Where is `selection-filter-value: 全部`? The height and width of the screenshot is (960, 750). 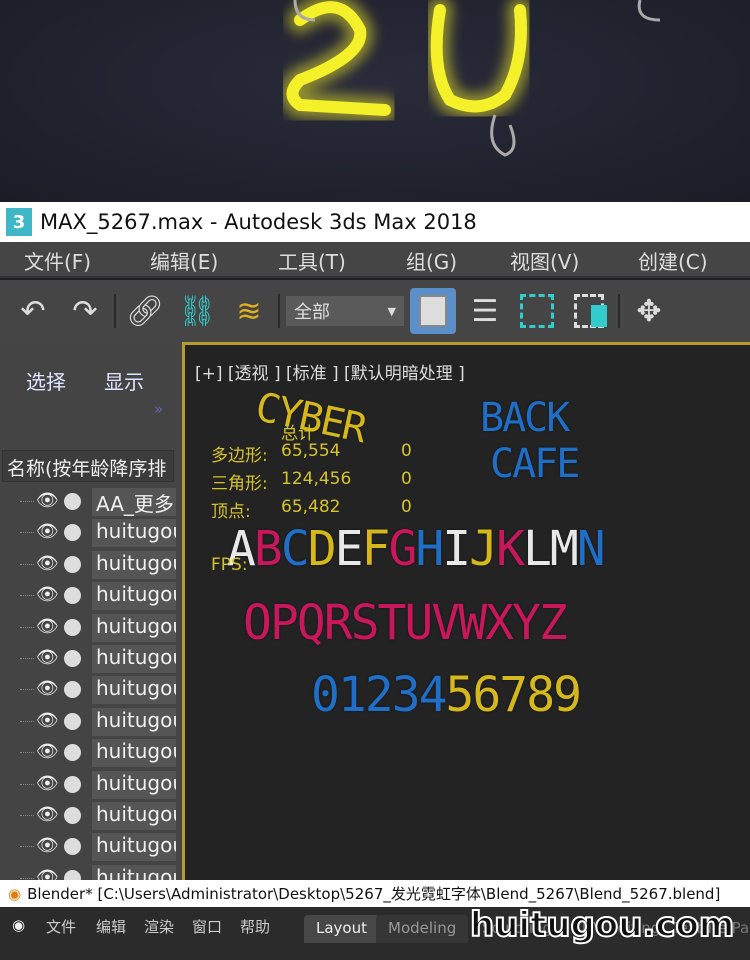 selection-filter-value: 全部 is located at coordinates (312, 312).